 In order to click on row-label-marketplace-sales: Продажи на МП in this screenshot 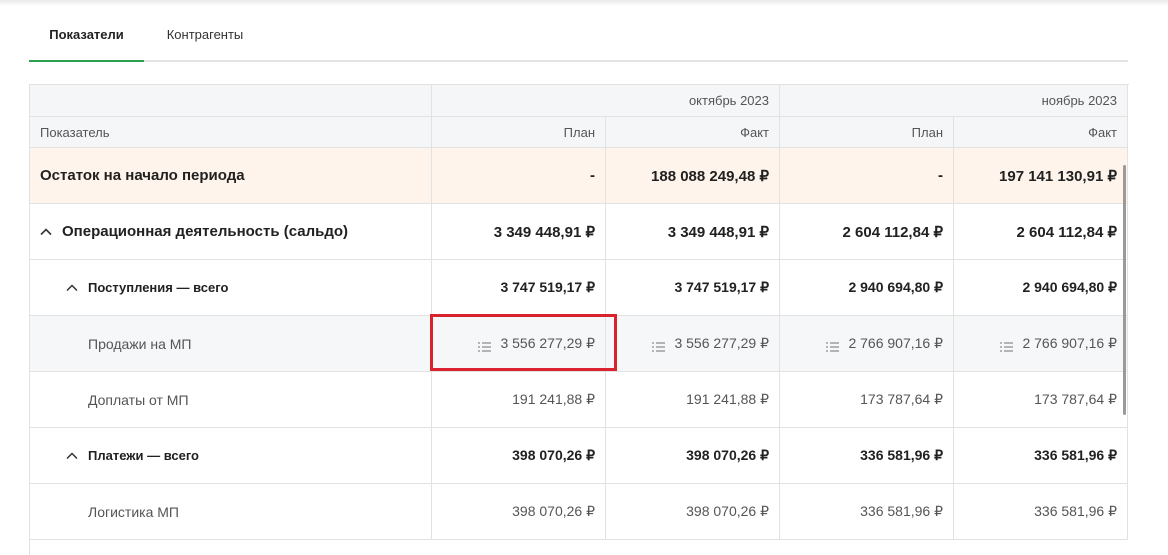, I will do `click(231, 344)`.